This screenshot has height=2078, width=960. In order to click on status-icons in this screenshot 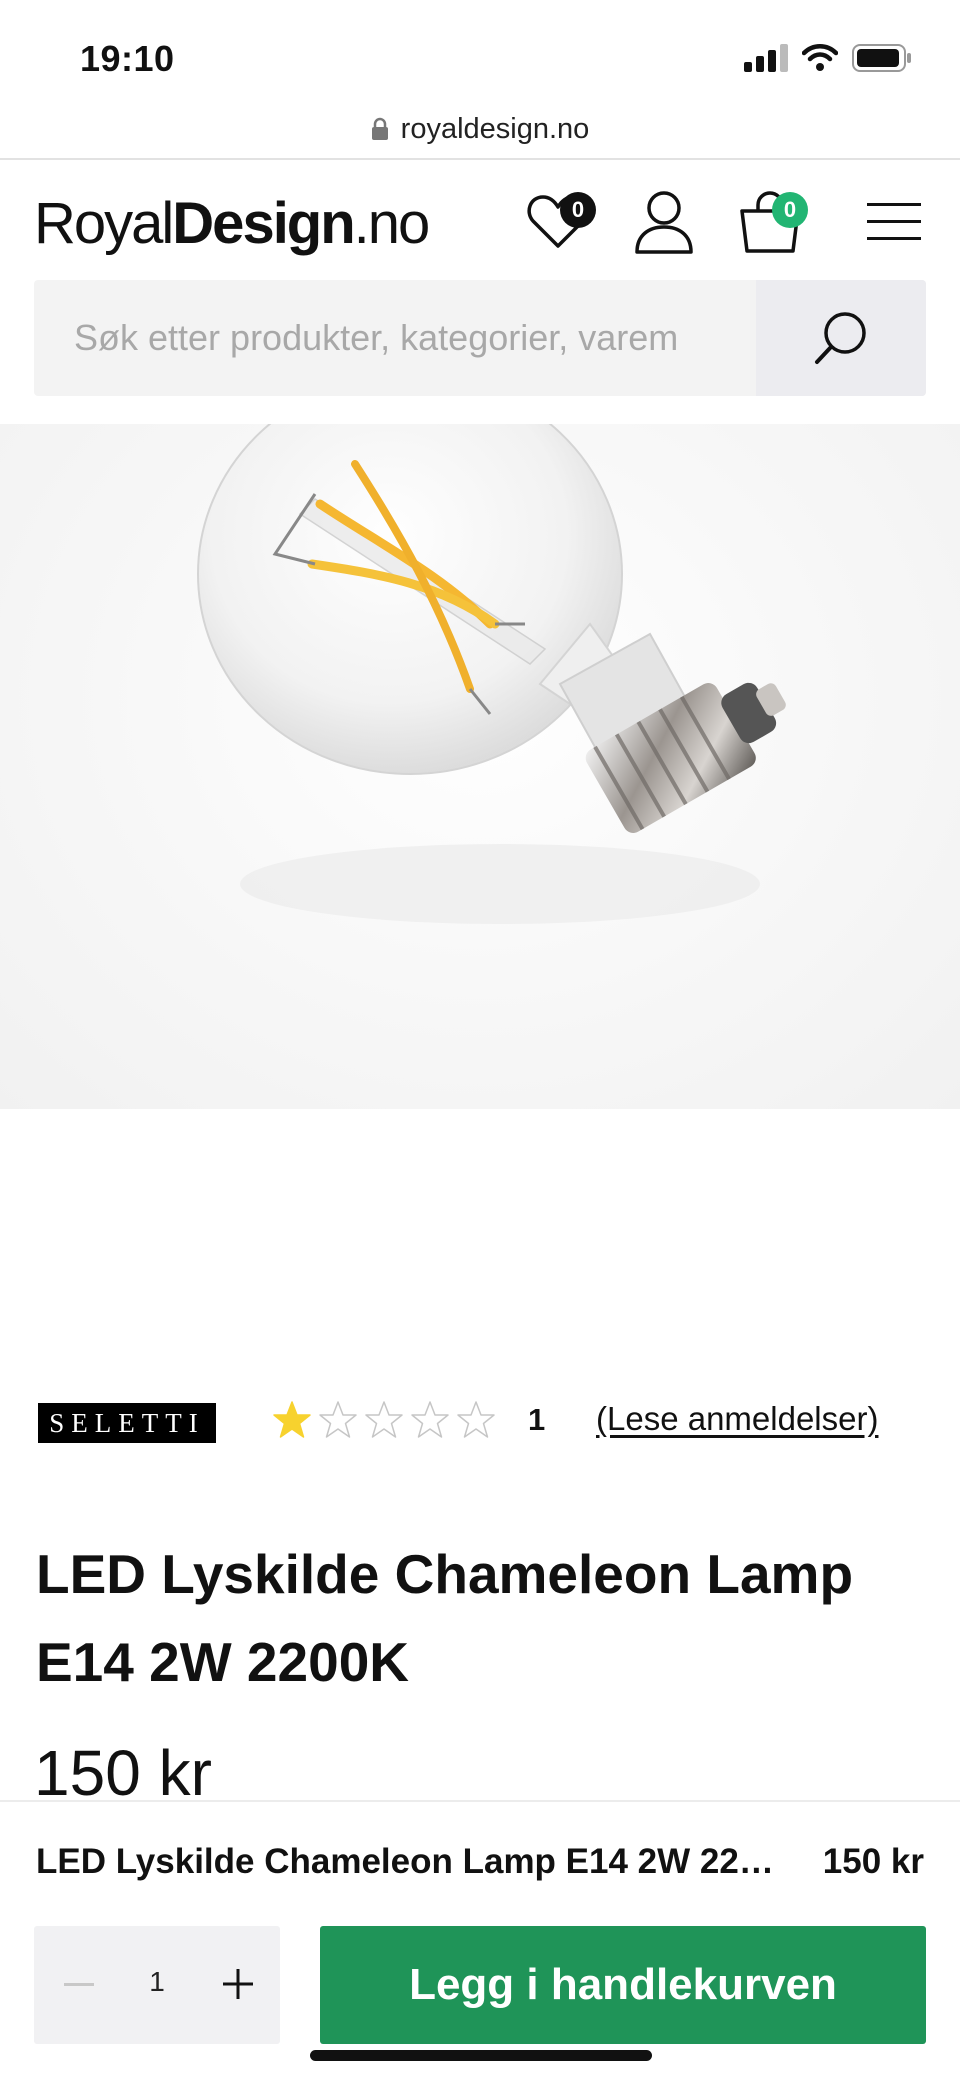, I will do `click(828, 58)`.